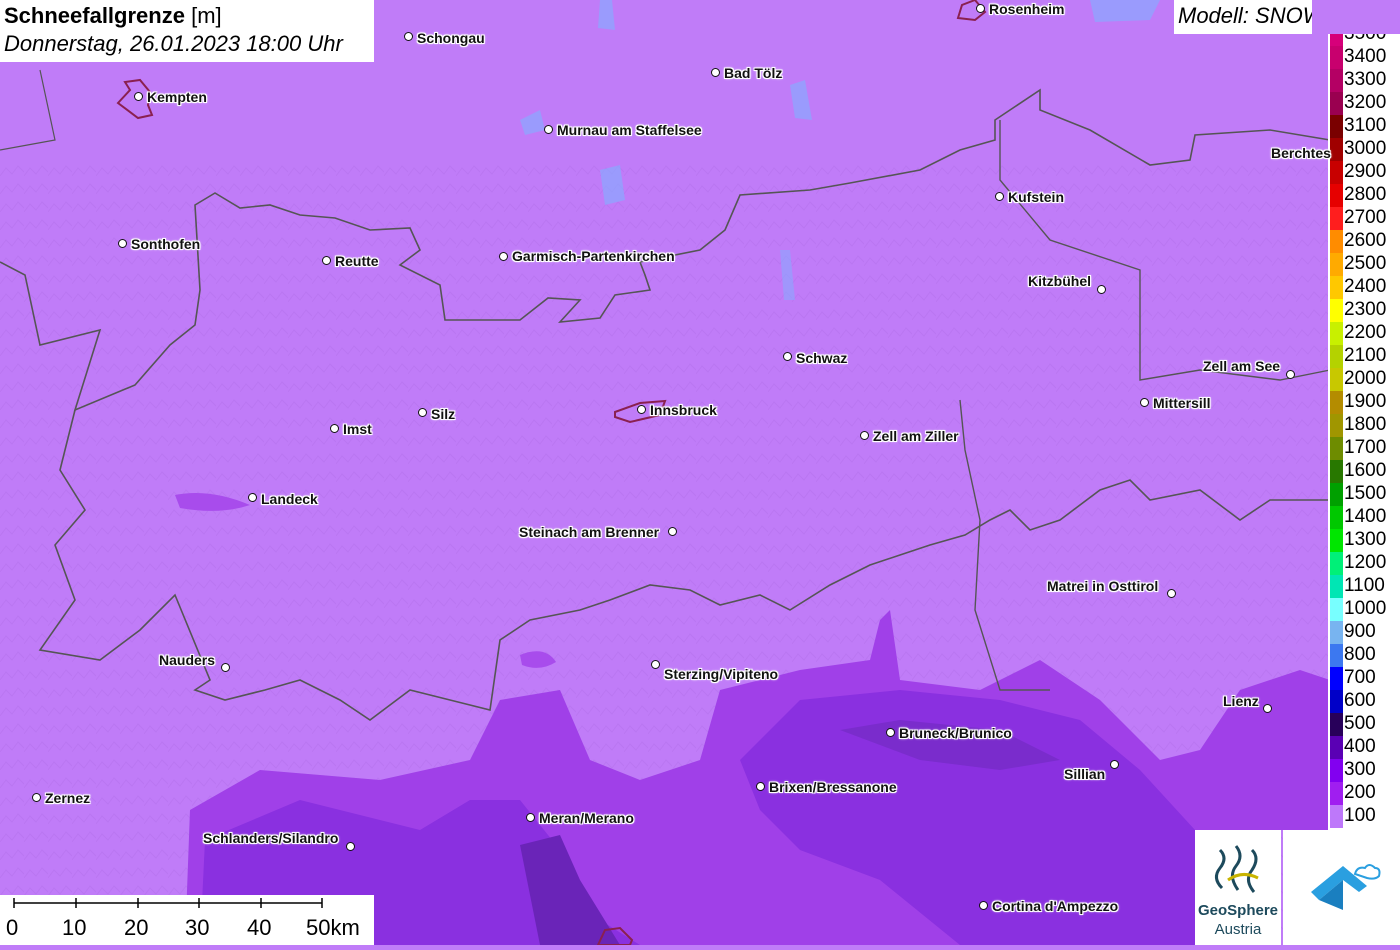  Describe the element at coordinates (333, 927) in the screenshot. I see `scale-label: 50km` at that location.